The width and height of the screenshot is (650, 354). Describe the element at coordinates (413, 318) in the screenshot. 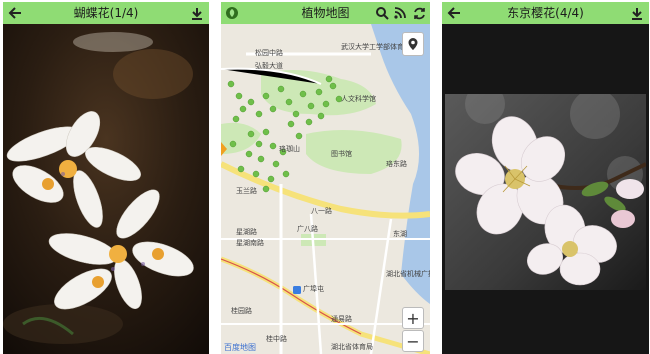

I see `zoom-in-button: +` at that location.